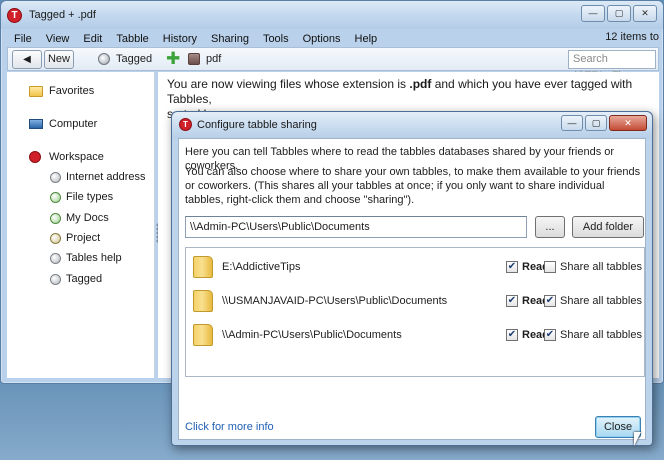 The width and height of the screenshot is (664, 460). What do you see at coordinates (71, 91) in the screenshot?
I see `sidebar-favorites: Favorites` at bounding box center [71, 91].